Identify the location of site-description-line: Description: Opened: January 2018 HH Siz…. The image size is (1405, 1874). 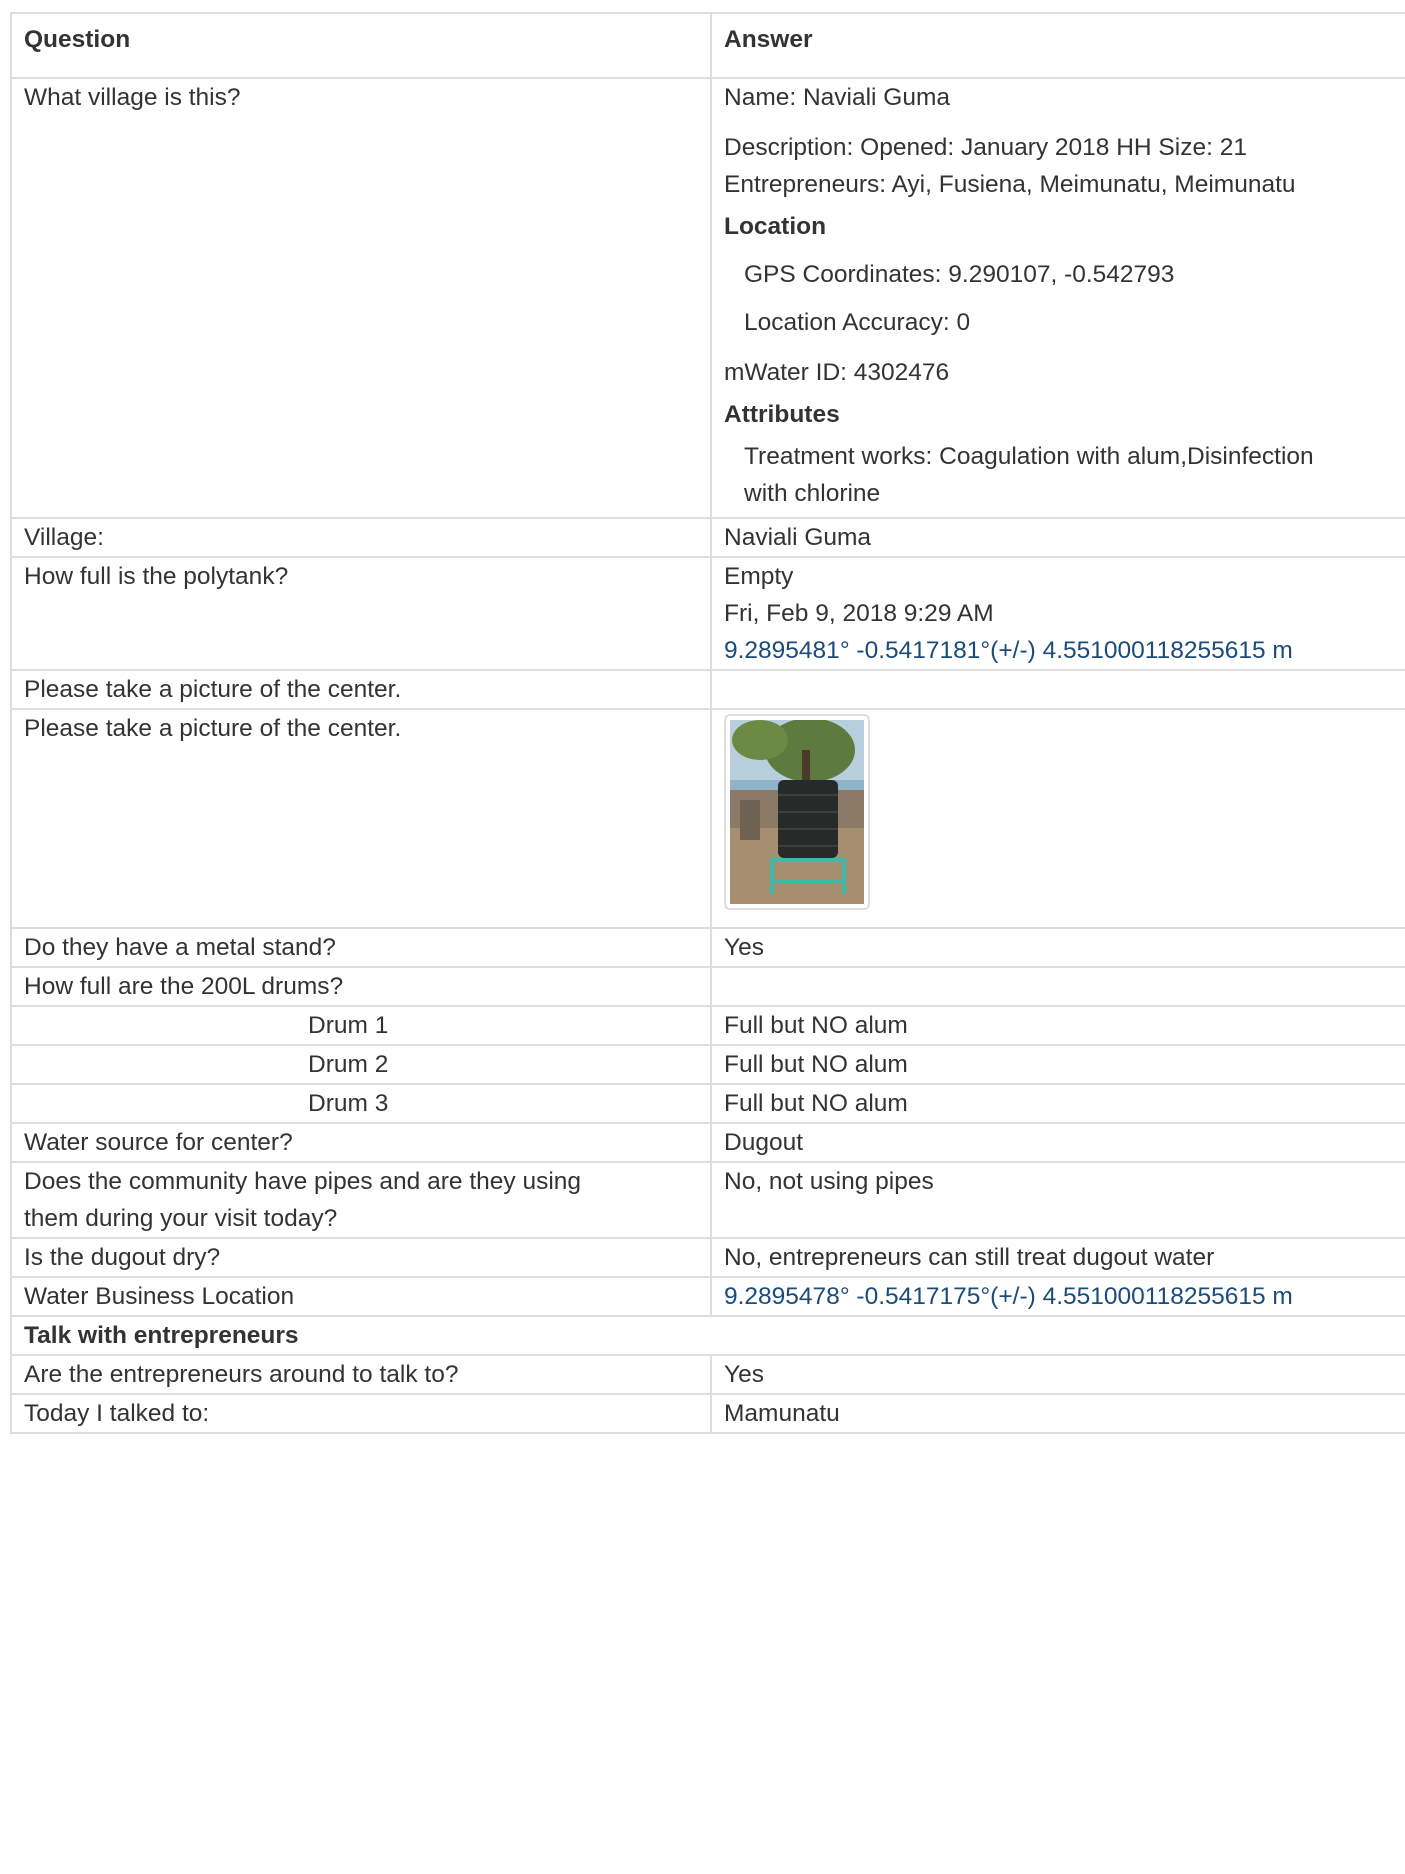
(985, 147).